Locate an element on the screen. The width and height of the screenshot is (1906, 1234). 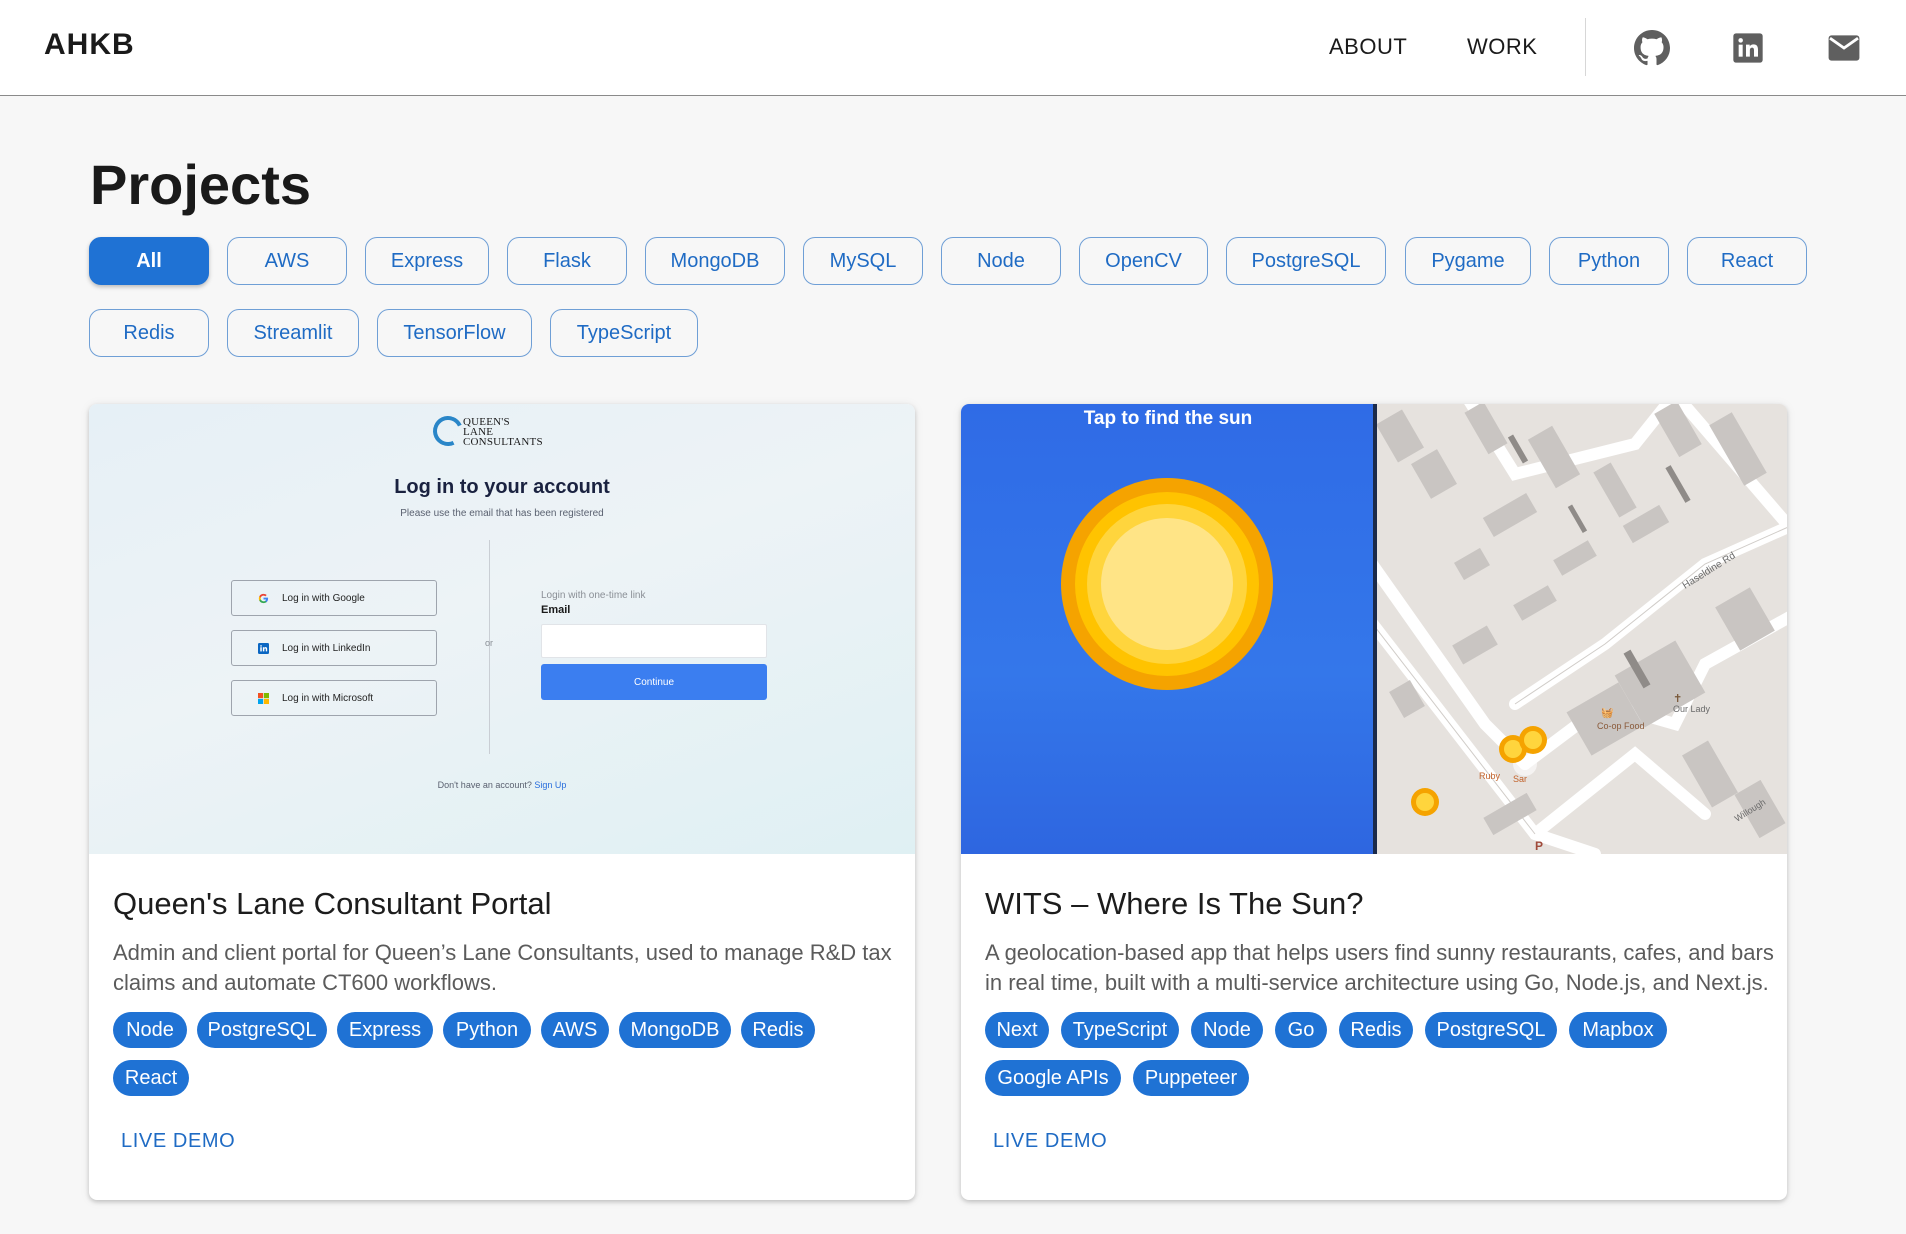
preview-signup-footer: Don't have an account? Sign Up is located at coordinates (502, 785).